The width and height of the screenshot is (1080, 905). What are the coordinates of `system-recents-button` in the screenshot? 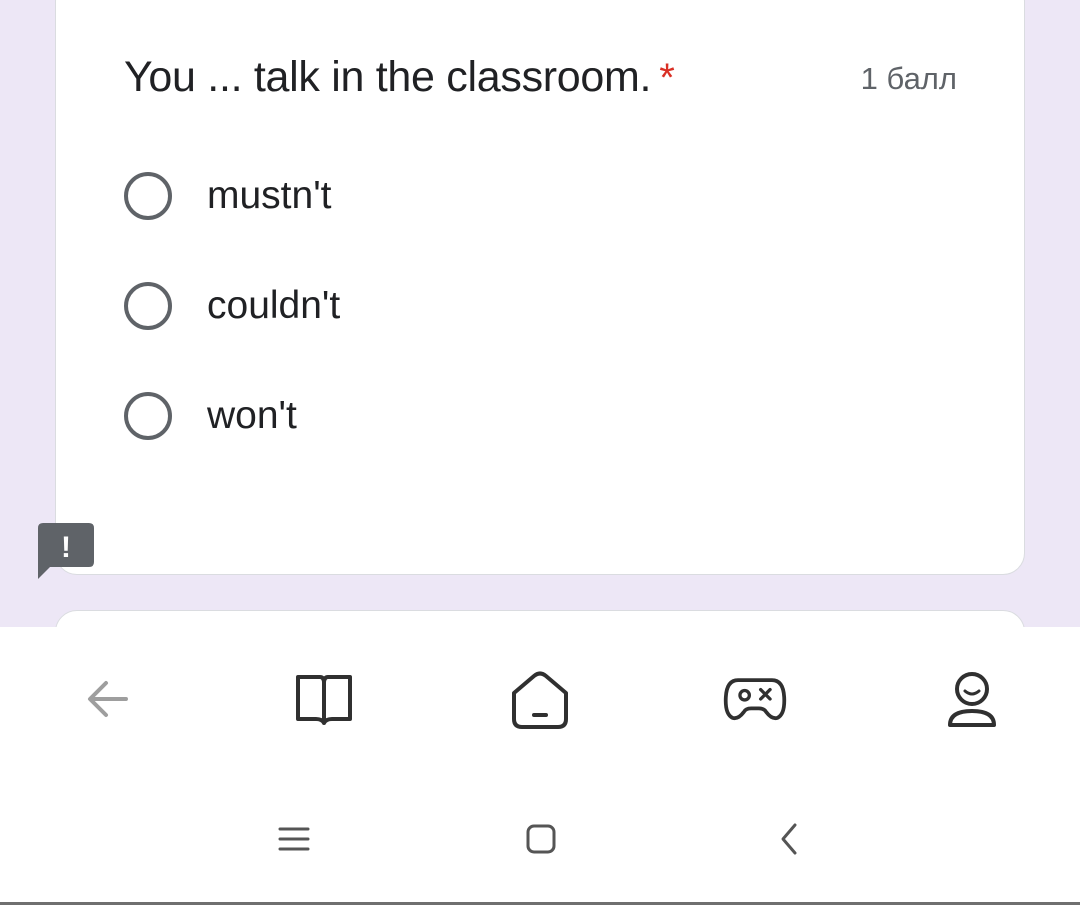 It's located at (294, 839).